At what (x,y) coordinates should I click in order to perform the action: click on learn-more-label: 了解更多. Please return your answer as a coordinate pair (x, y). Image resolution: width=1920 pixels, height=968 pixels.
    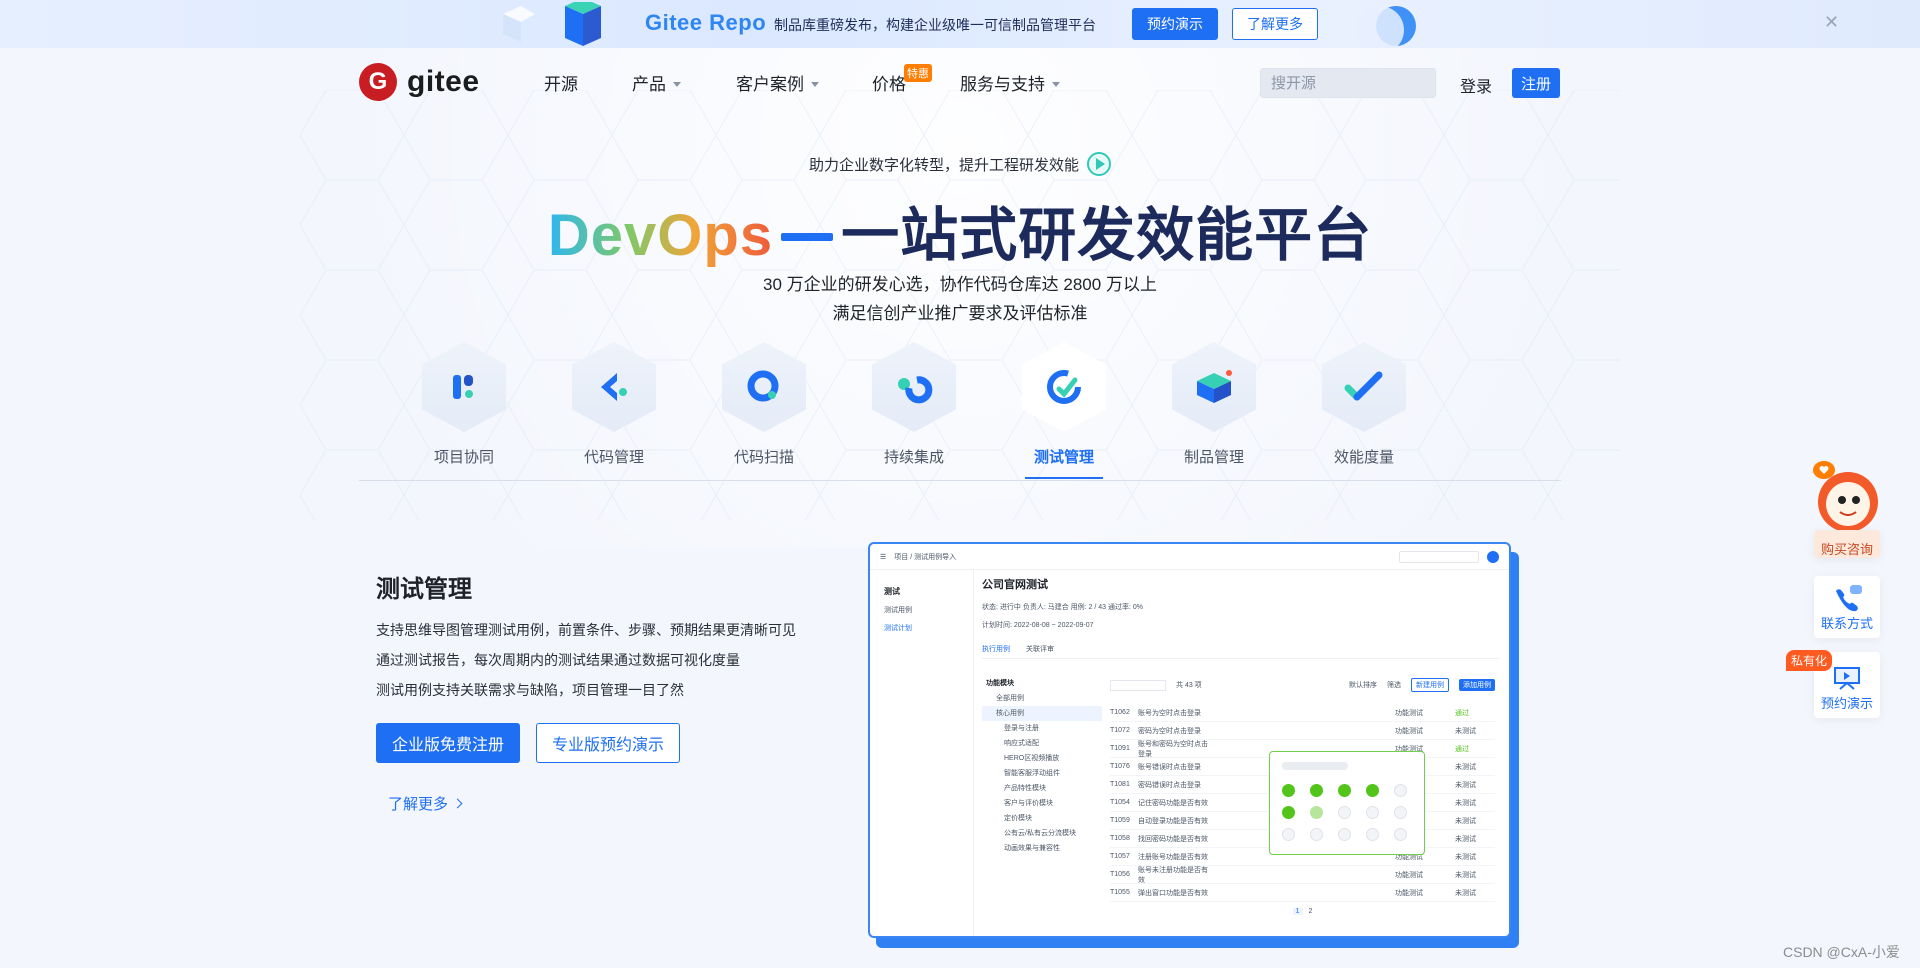
    Looking at the image, I should click on (418, 804).